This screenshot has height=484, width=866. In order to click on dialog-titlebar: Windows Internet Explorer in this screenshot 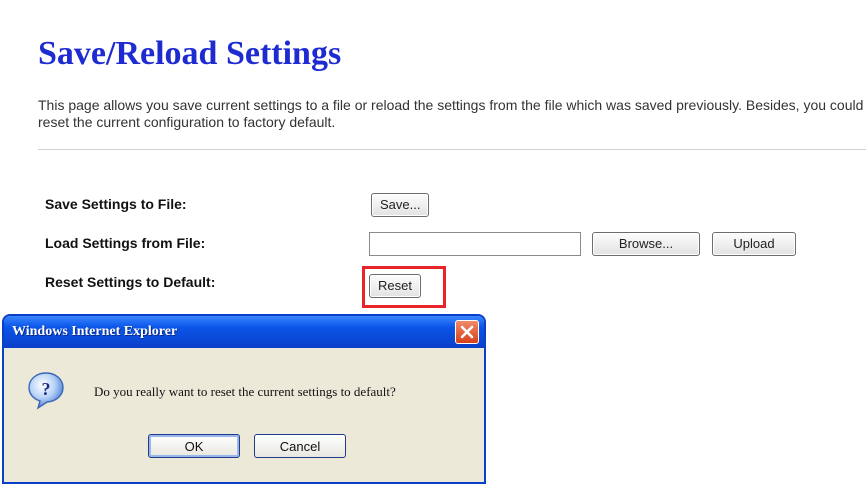, I will do `click(244, 332)`.